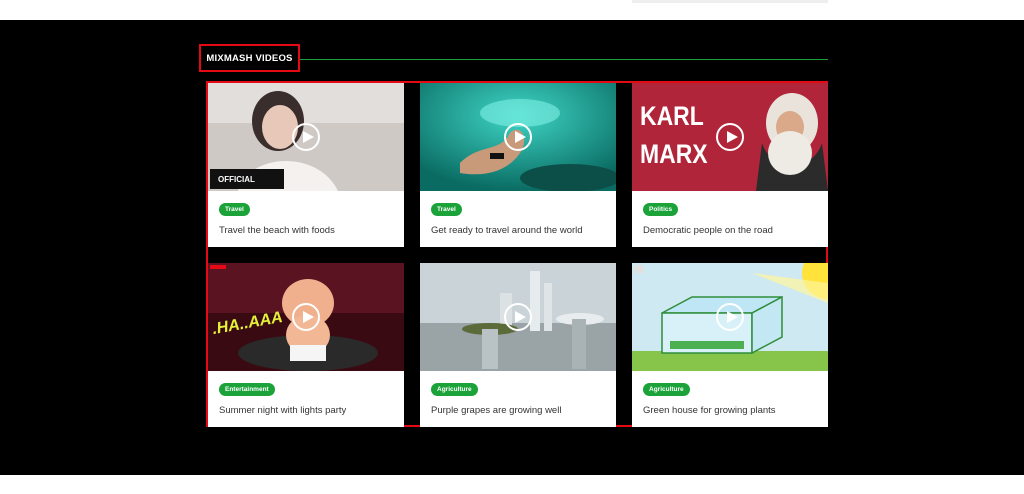 Image resolution: width=1024 pixels, height=494 pixels. I want to click on video-title: Democratic people on the road, so click(708, 230).